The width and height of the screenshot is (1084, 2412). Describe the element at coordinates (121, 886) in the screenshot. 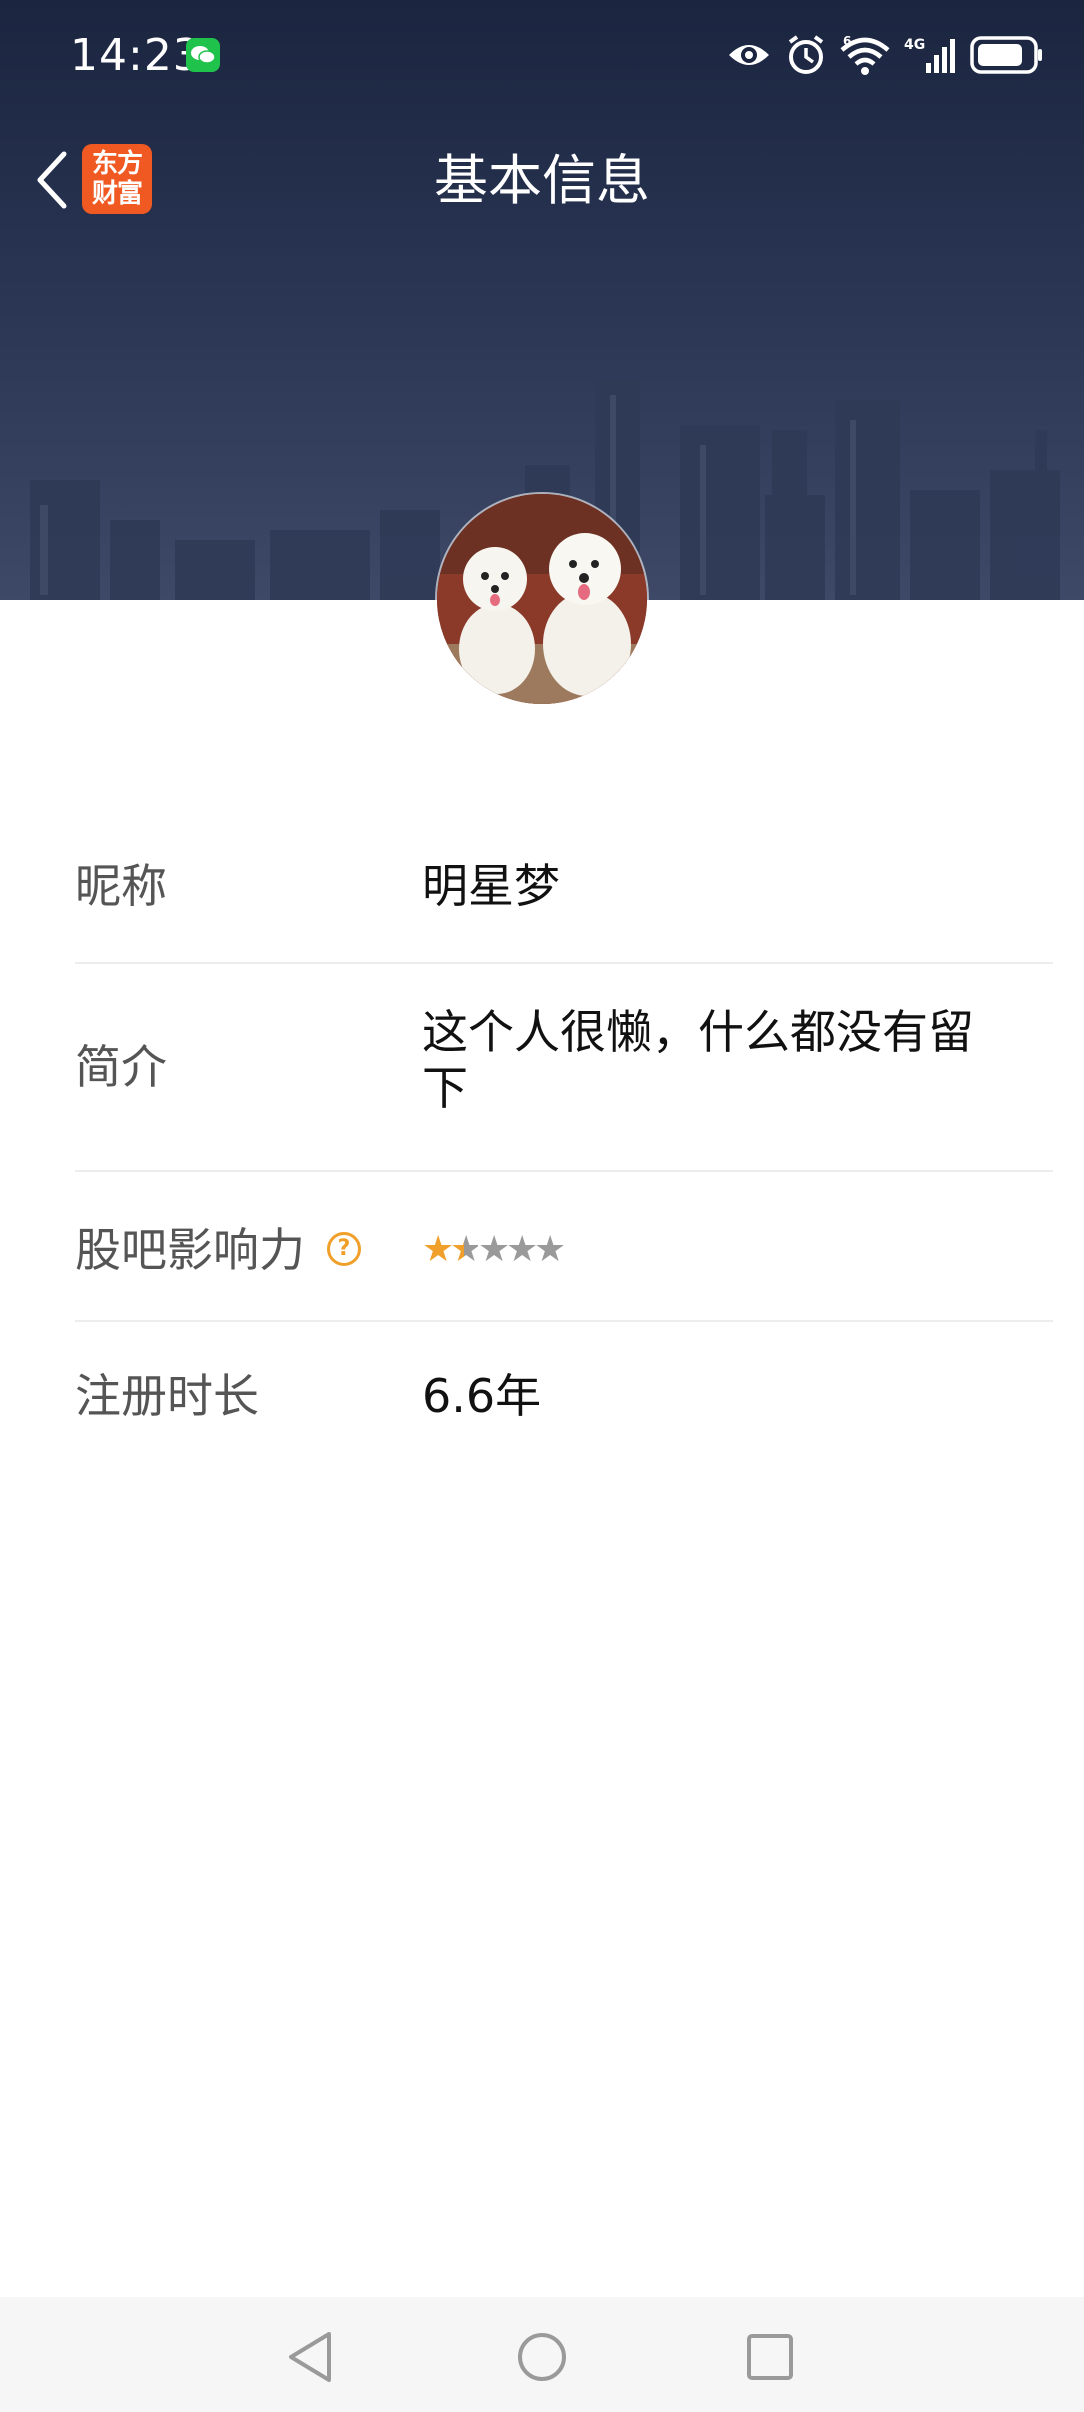

I see `nickname-label: 昵称` at that location.